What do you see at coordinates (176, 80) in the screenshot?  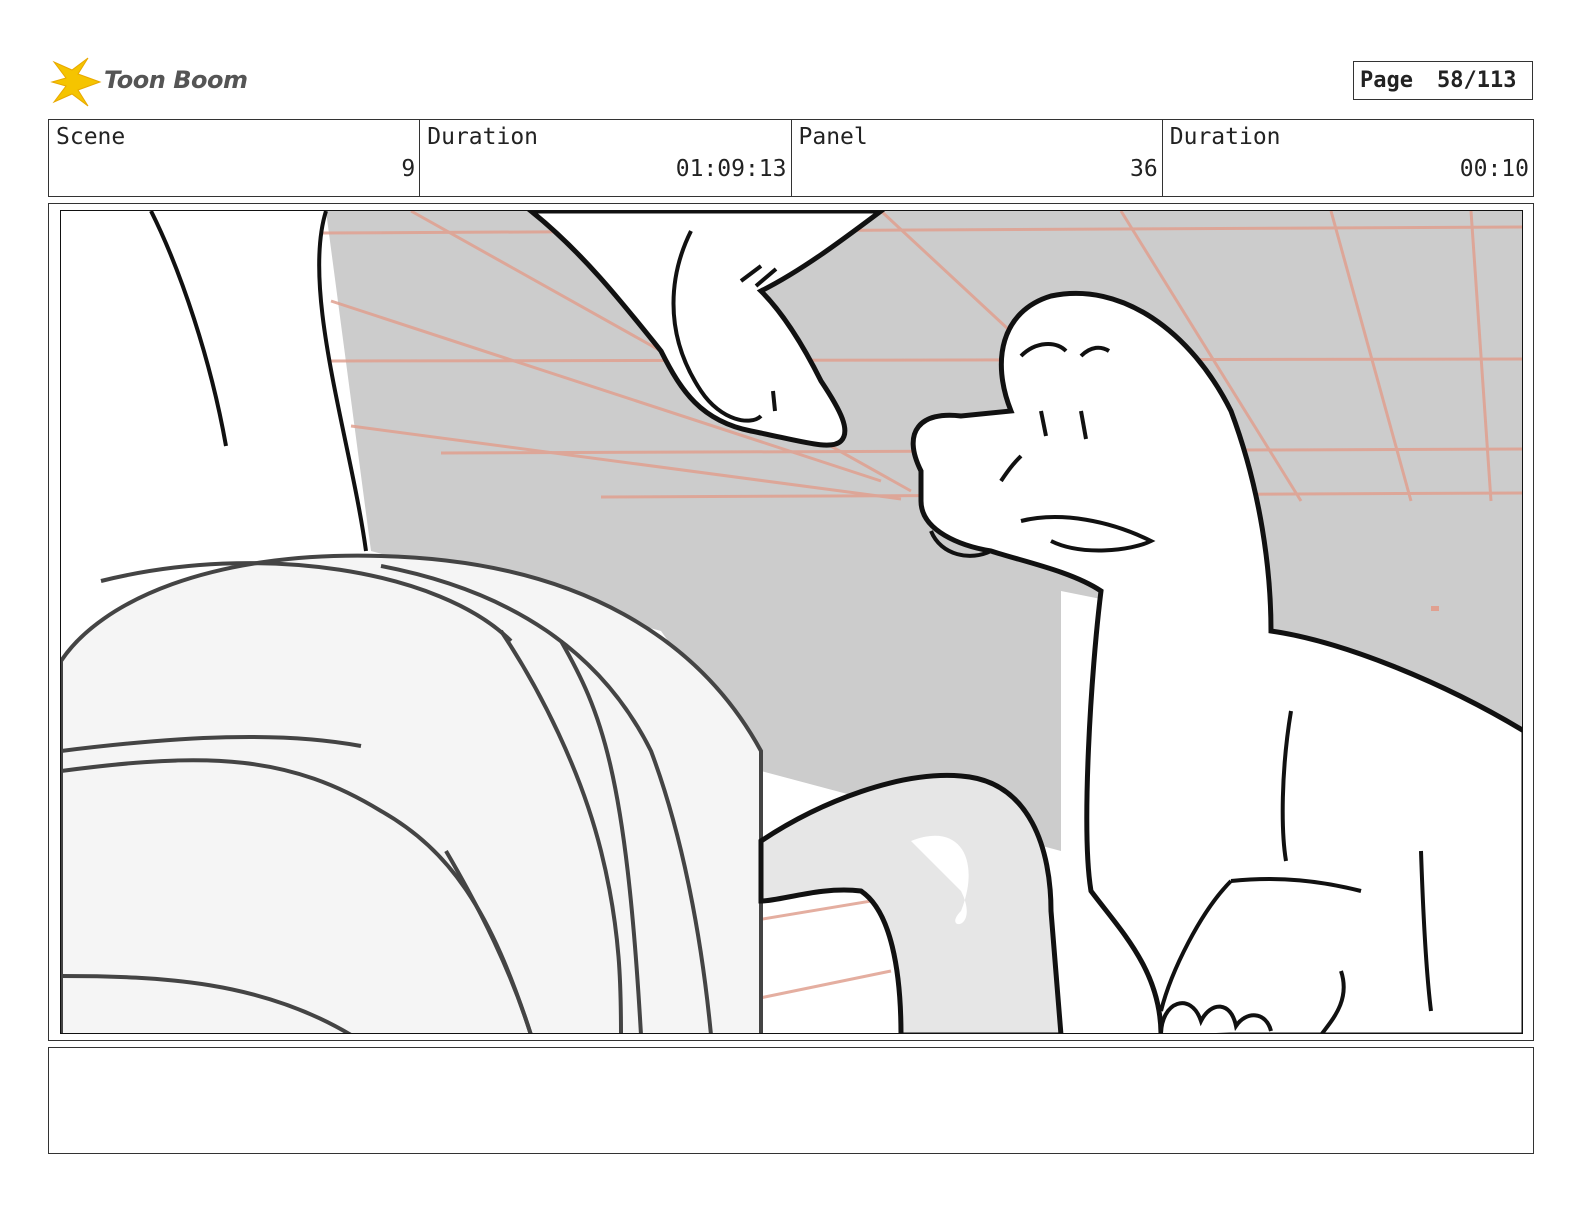 I see `logo-text: Toon Boom` at bounding box center [176, 80].